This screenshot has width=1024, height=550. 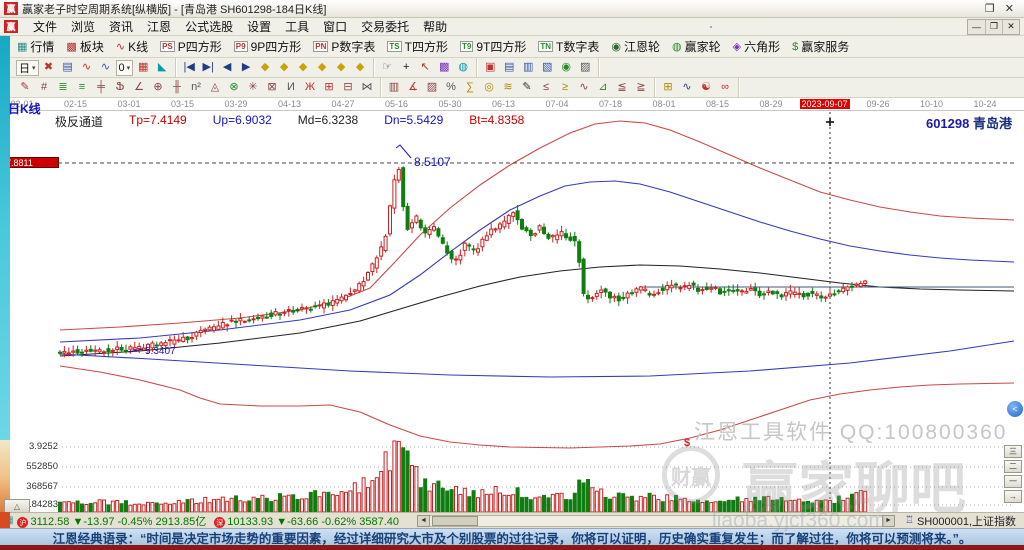 What do you see at coordinates (417, 46) in the screenshot?
I see `t-square-button: TS T四方形` at bounding box center [417, 46].